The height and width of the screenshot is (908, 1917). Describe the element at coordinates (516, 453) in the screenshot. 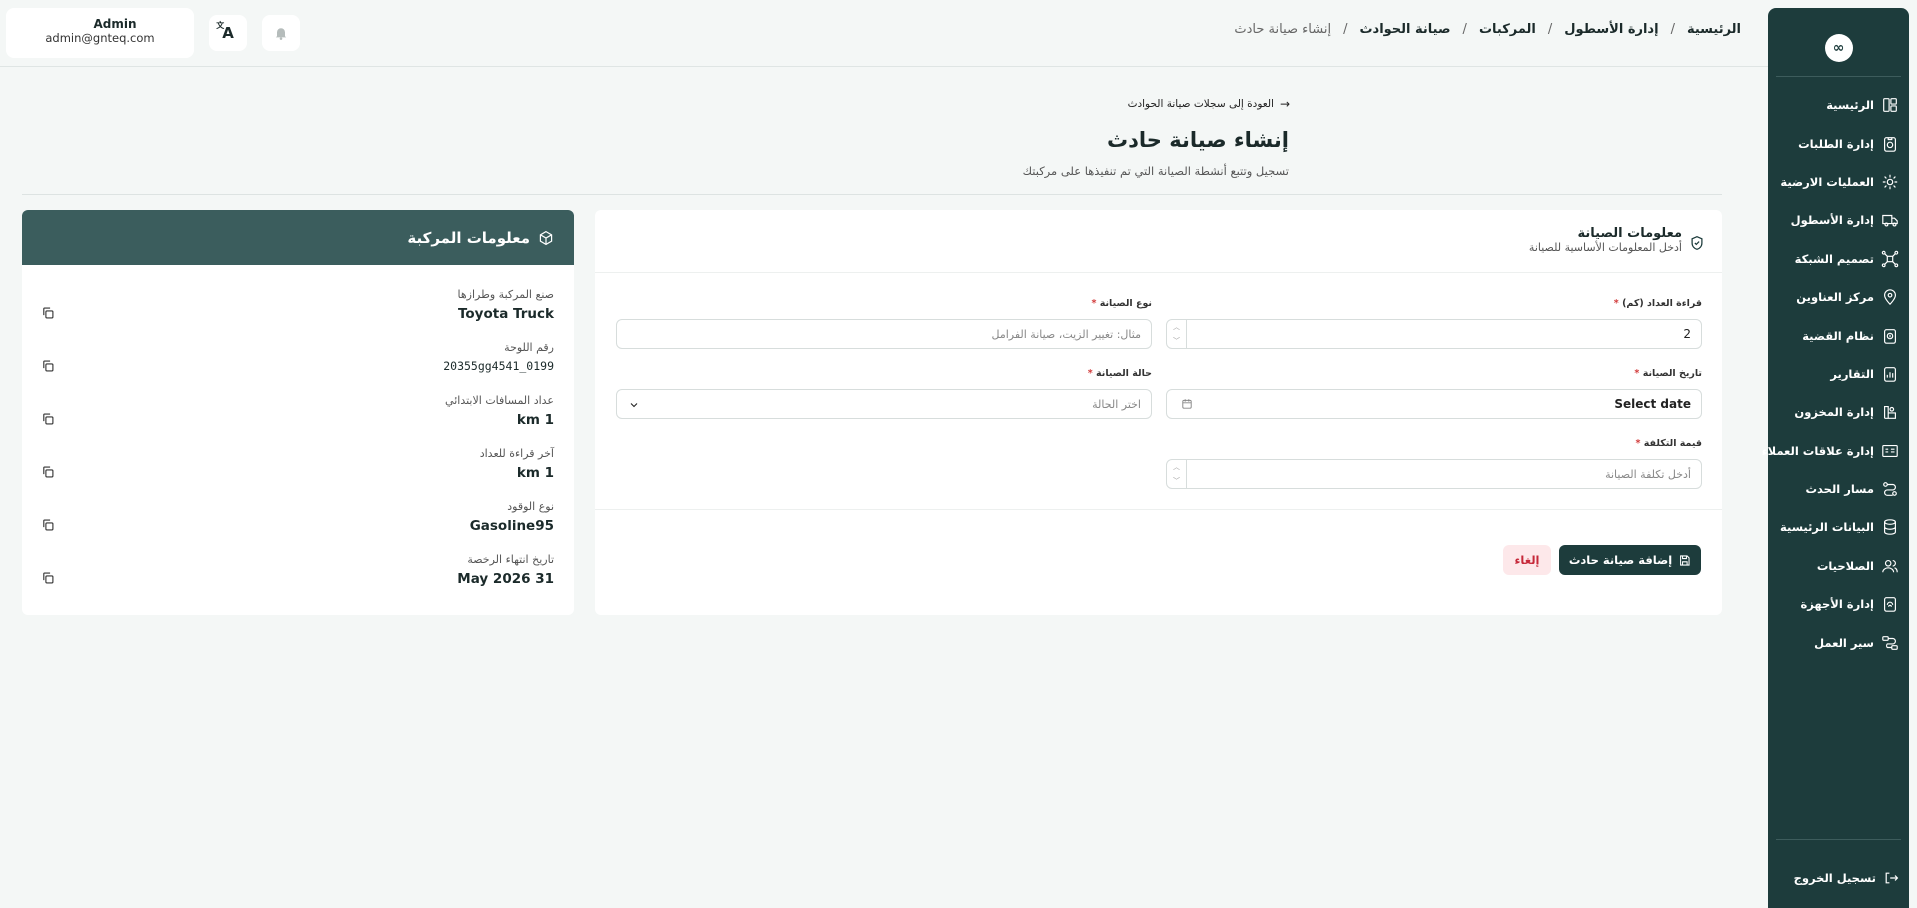

I see `field-label: آخر قراءة للعداد` at that location.